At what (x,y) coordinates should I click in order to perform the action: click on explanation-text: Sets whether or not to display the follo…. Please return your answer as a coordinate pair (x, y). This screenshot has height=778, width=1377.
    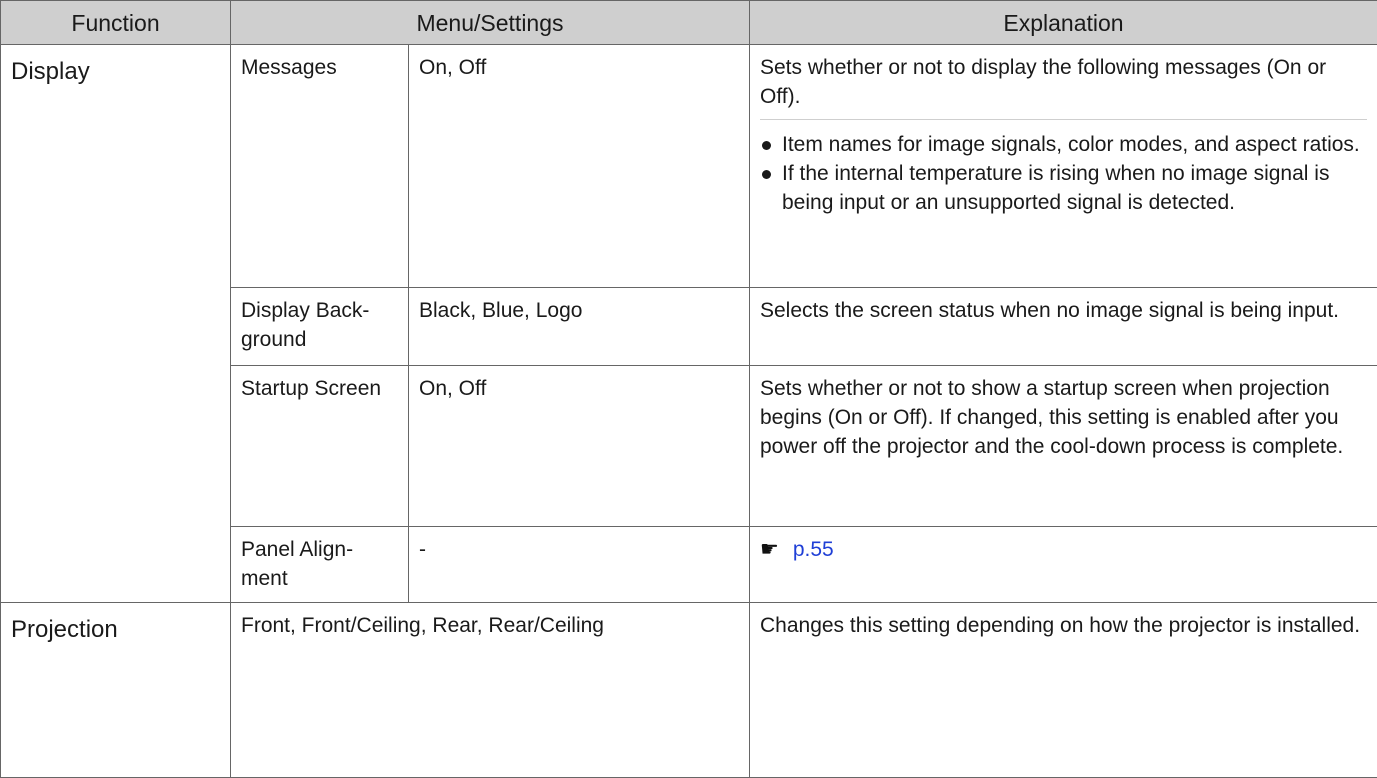
    Looking at the image, I should click on (1043, 82).